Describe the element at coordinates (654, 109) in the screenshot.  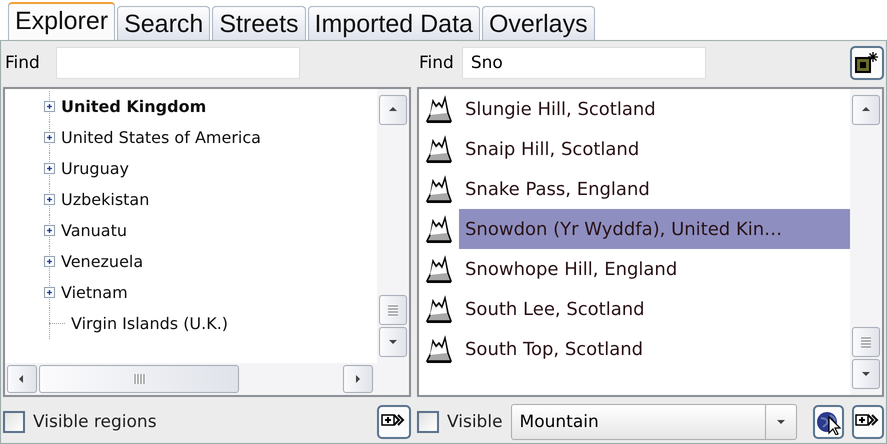
I see `result-item: Slungie Hill, Scotland` at that location.